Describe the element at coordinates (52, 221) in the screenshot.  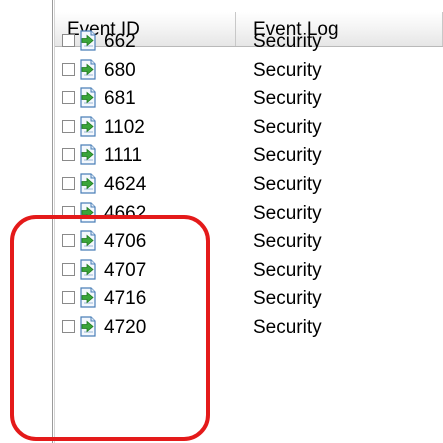
I see `pane-divider` at that location.